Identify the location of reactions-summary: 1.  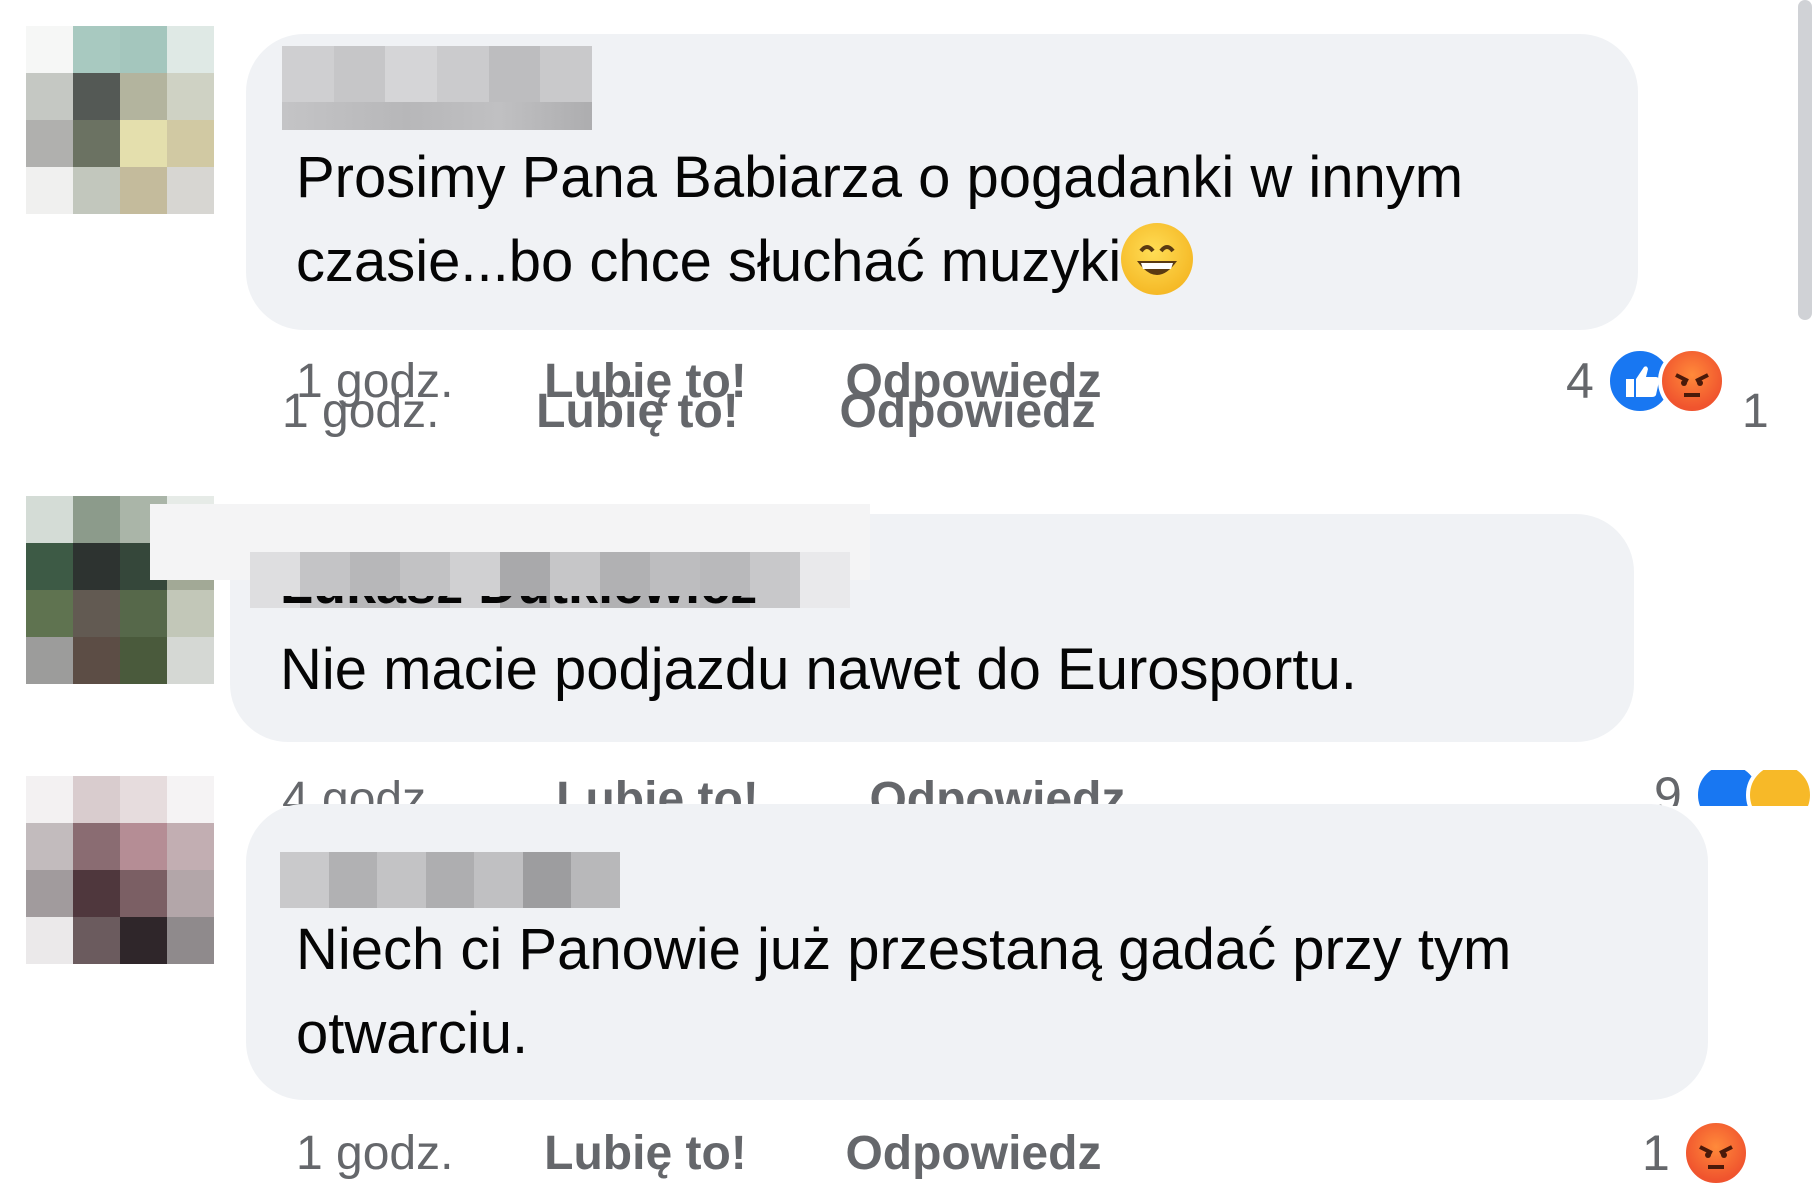
(1696, 1153).